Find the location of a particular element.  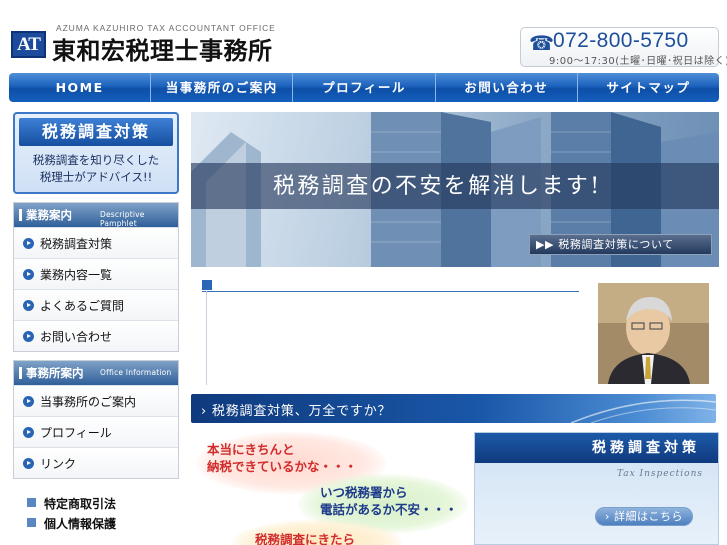

sidebar-item-faq: よくあるご質問 is located at coordinates (96, 304).